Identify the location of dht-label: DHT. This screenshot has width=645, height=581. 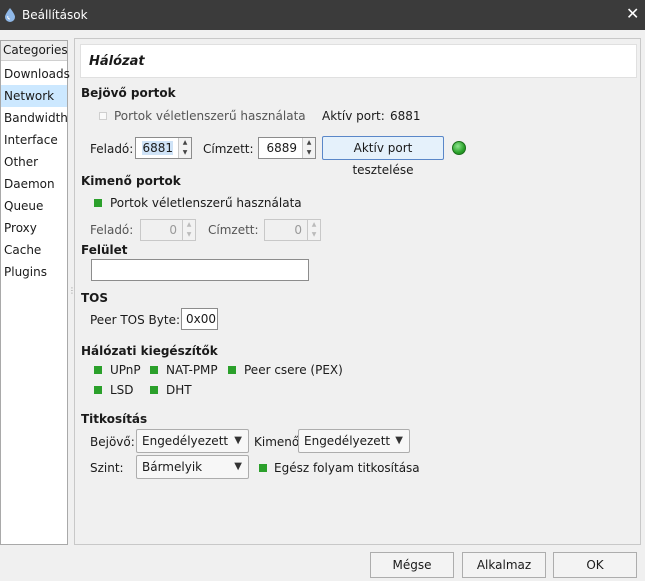
(179, 390).